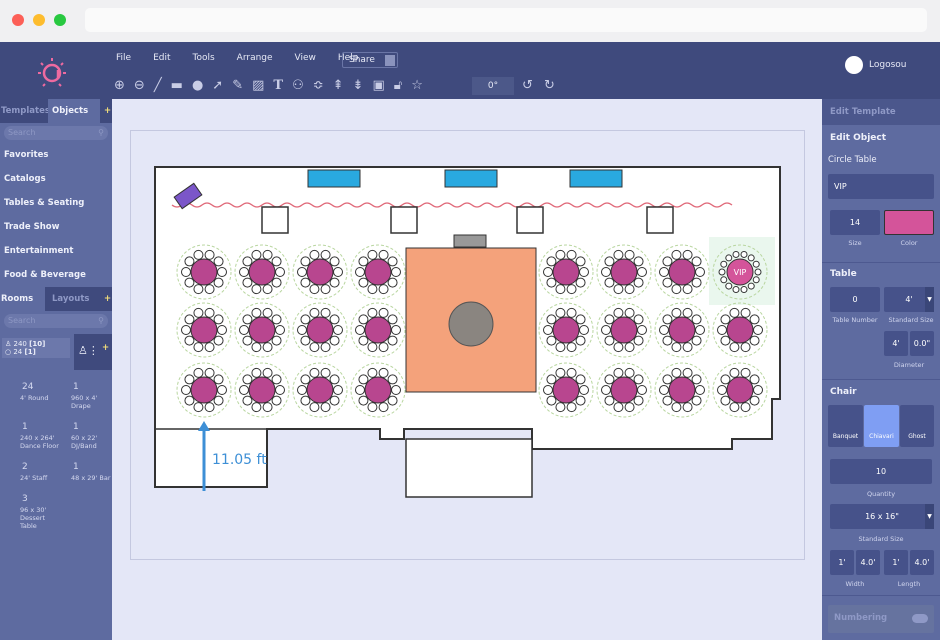  What do you see at coordinates (398, 85) in the screenshot?
I see `lock-icon: 🔓︎` at bounding box center [398, 85].